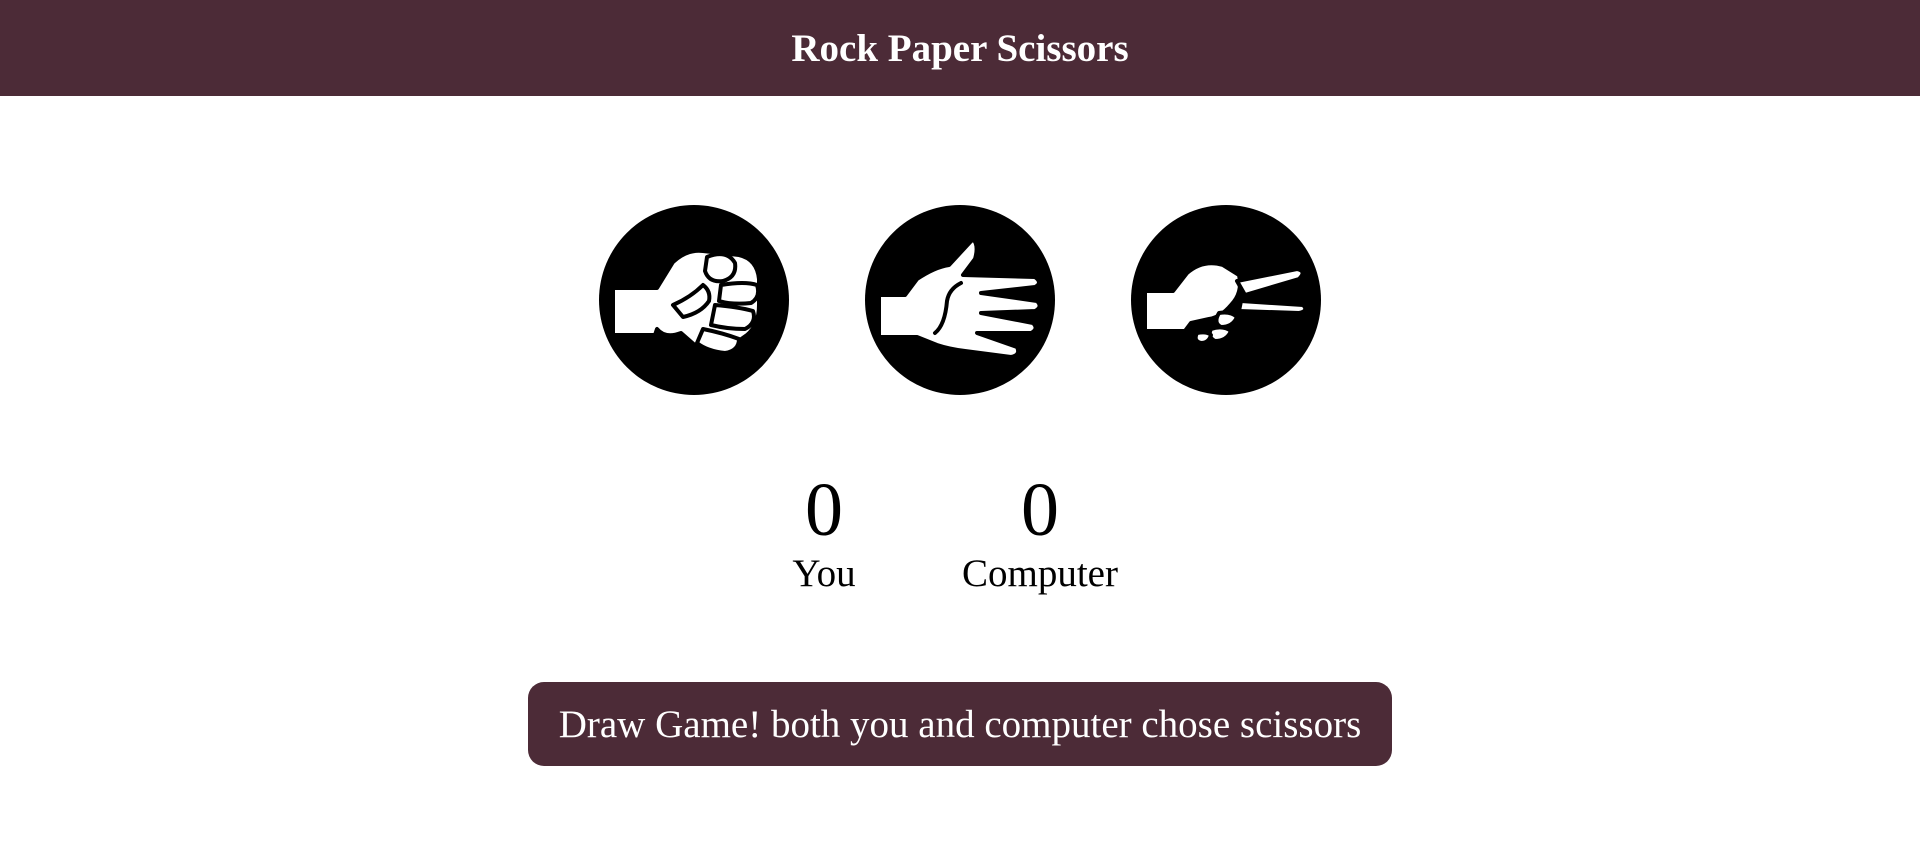 Image resolution: width=1920 pixels, height=860 pixels. Describe the element at coordinates (824, 573) in the screenshot. I see `player-label: You` at that location.